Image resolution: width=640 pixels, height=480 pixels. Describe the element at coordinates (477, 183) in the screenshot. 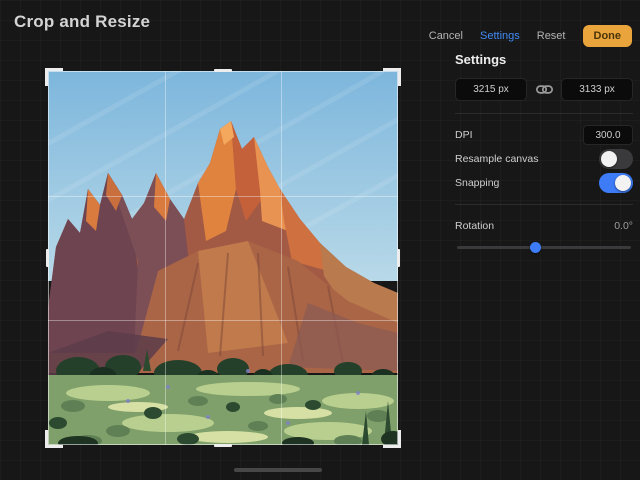

I see `snapping-label: Snapping` at that location.